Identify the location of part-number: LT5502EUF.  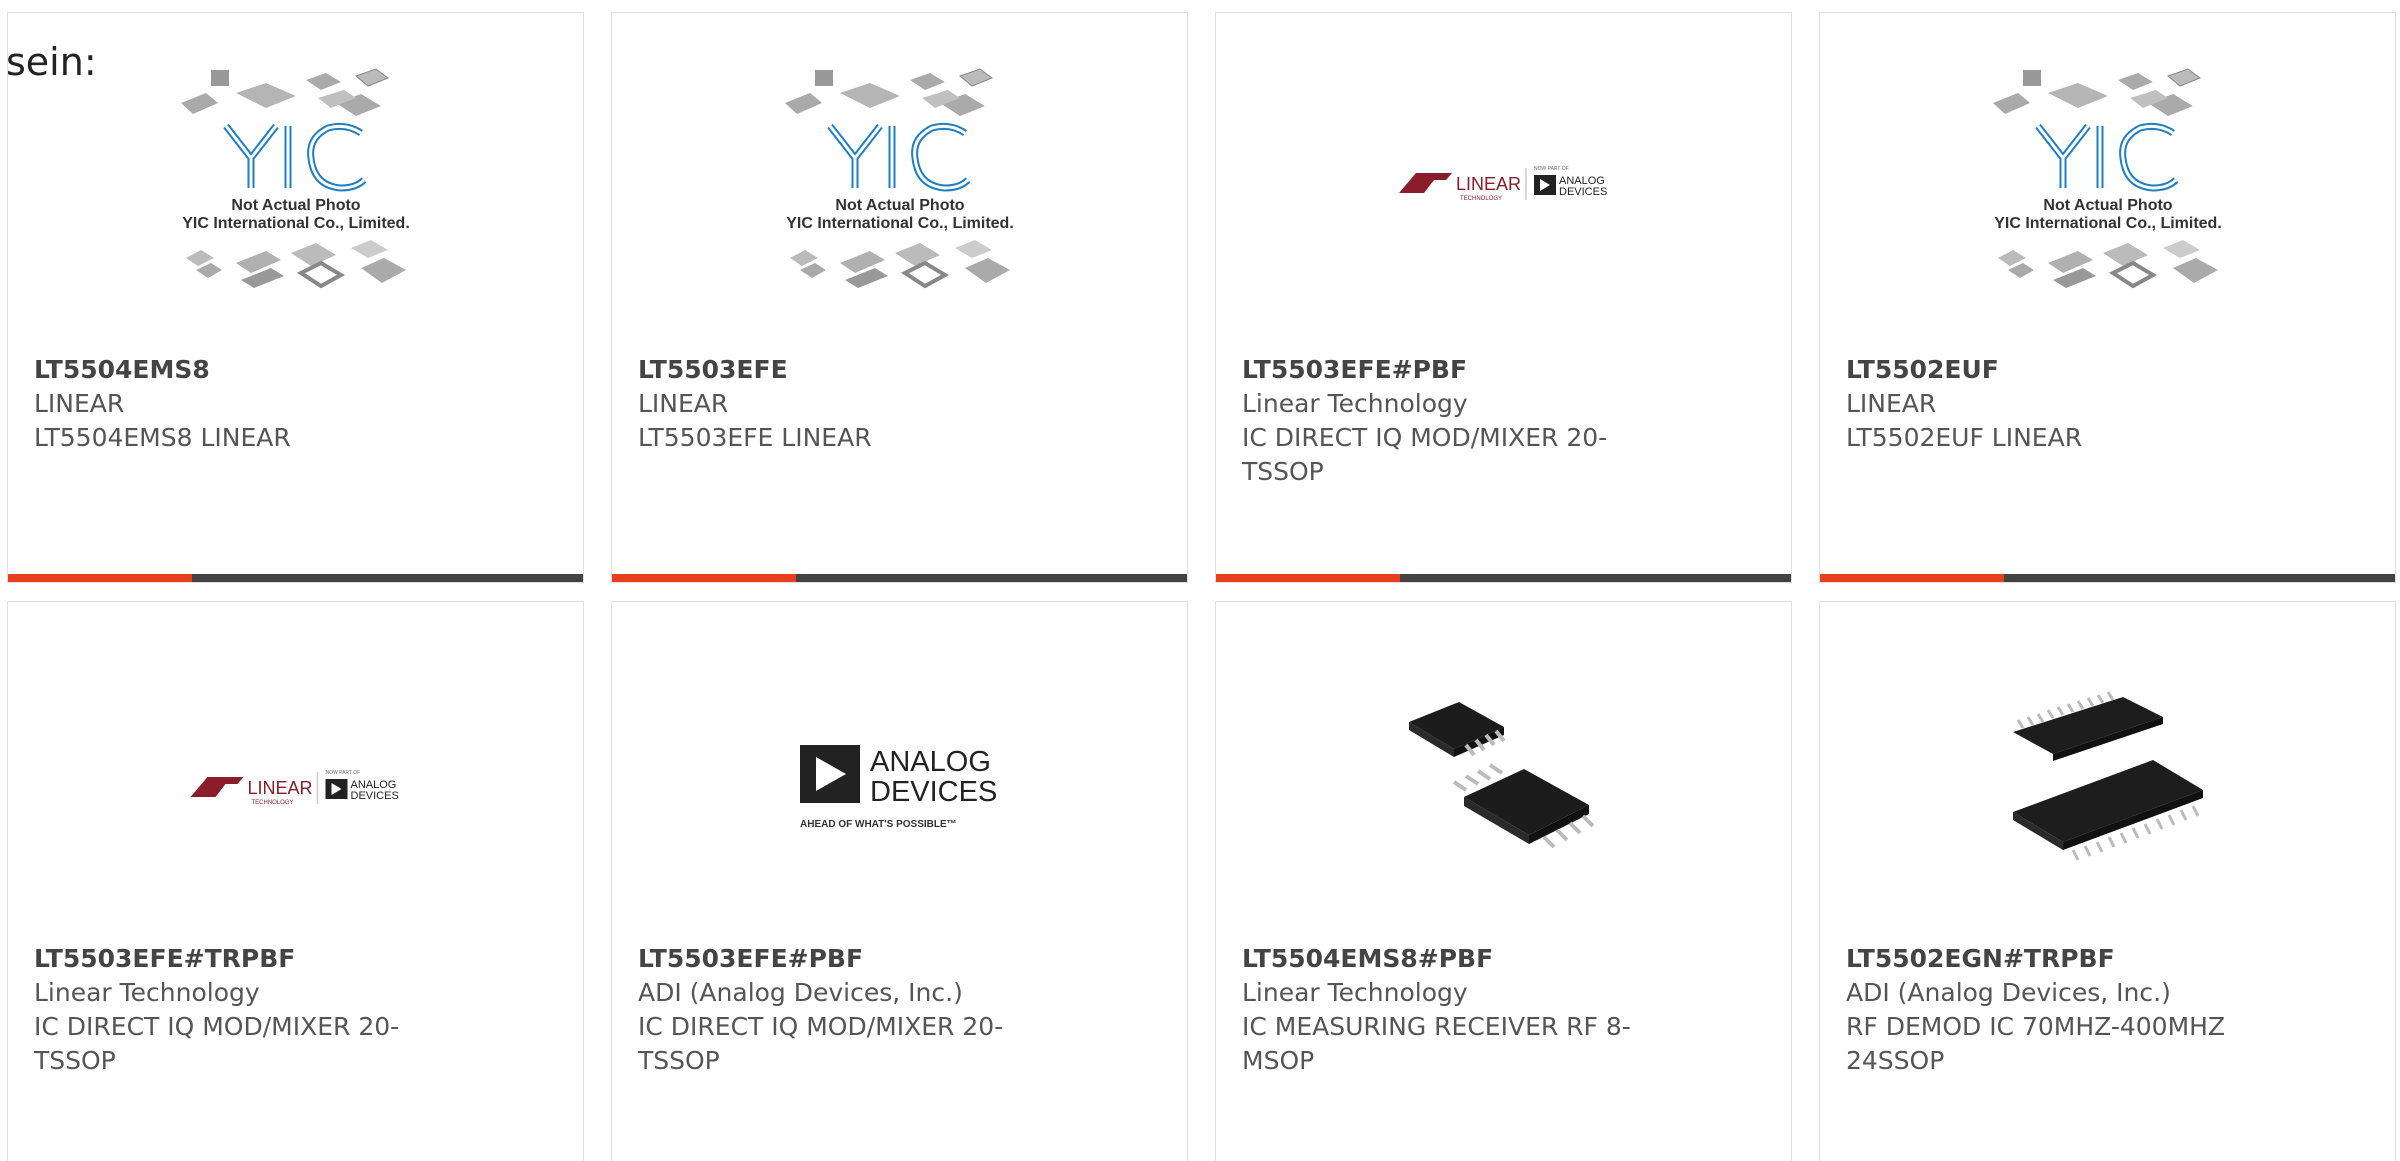
(2046, 370).